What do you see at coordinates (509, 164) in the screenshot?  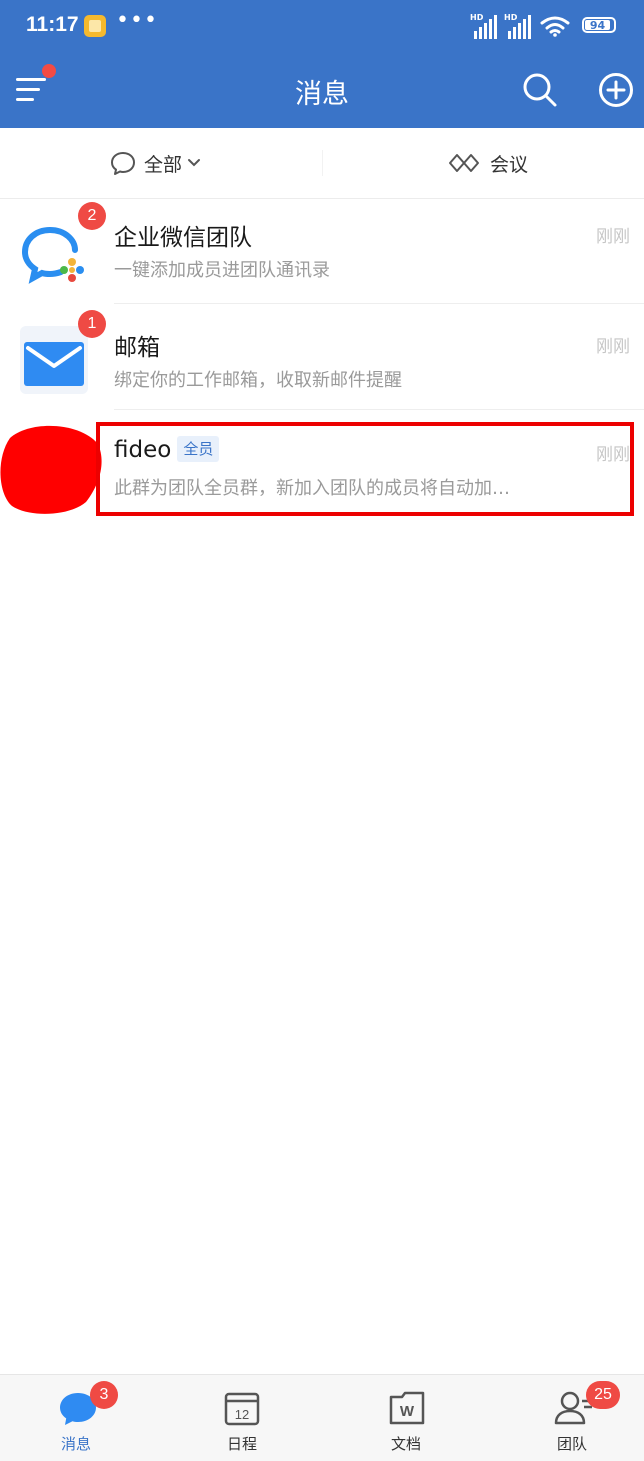 I see `meeting-label: 会议` at bounding box center [509, 164].